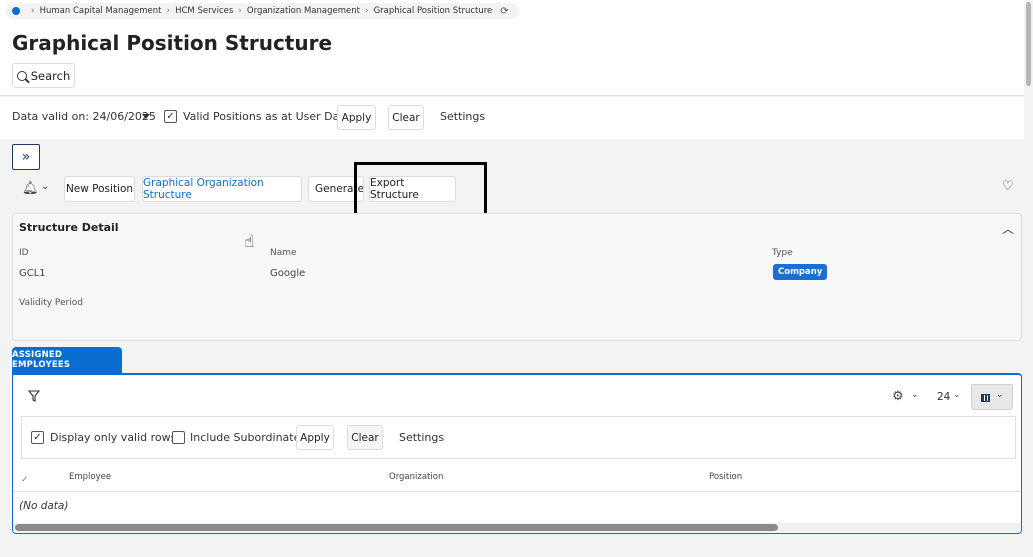 This screenshot has width=1033, height=557. What do you see at coordinates (21, 75) in the screenshot?
I see `search-icon` at bounding box center [21, 75].